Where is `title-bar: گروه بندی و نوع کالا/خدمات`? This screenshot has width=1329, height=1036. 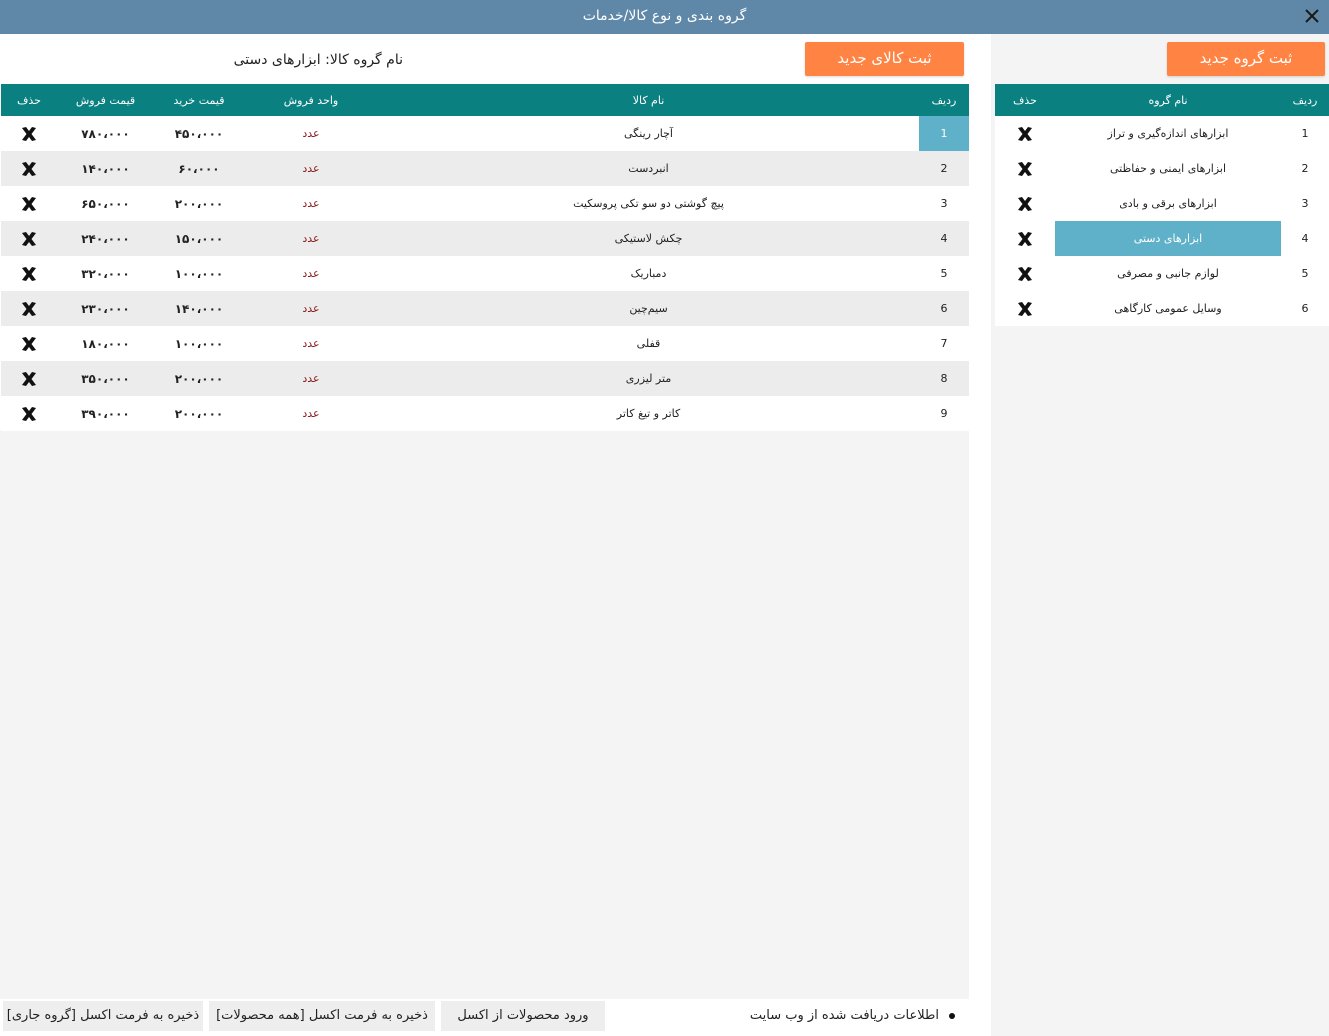
title-bar: گروه بندی و نوع کالا/خدمات is located at coordinates (664, 17).